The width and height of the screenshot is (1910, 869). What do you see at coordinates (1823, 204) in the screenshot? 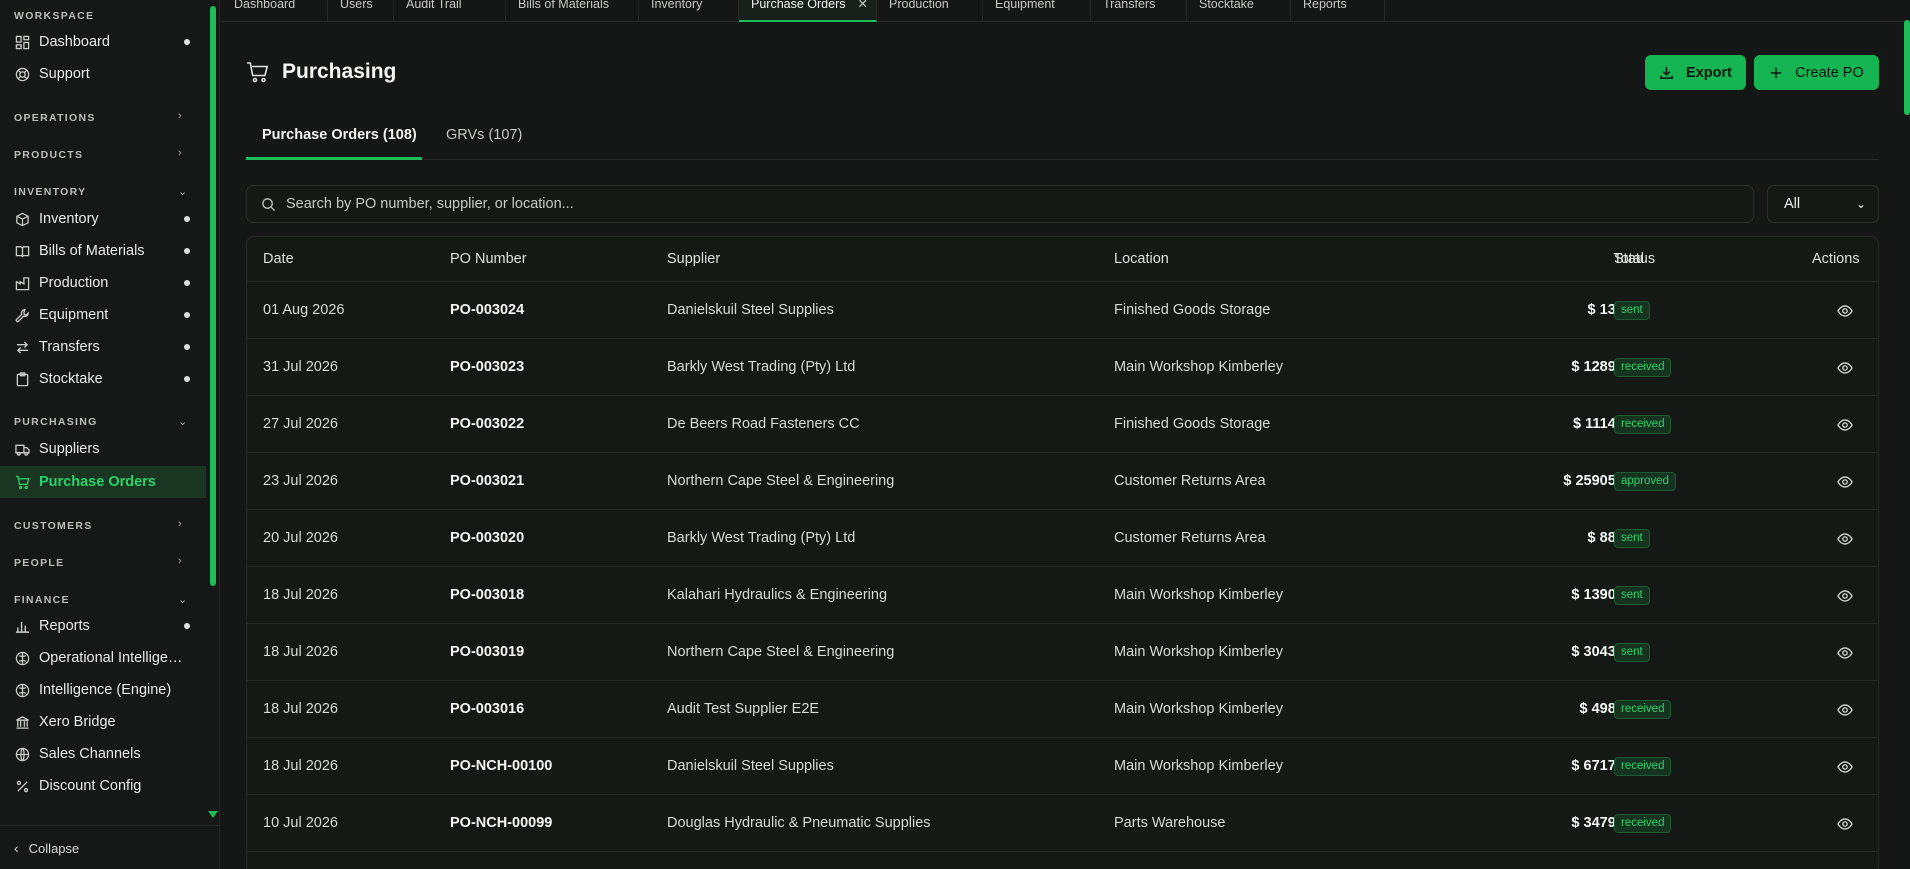
I see `status-filter-select: All ⌄` at bounding box center [1823, 204].